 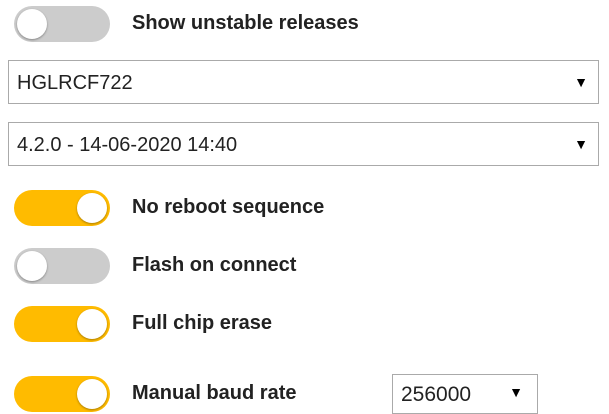 What do you see at coordinates (62, 266) in the screenshot?
I see `flash-on-connect-toggle` at bounding box center [62, 266].